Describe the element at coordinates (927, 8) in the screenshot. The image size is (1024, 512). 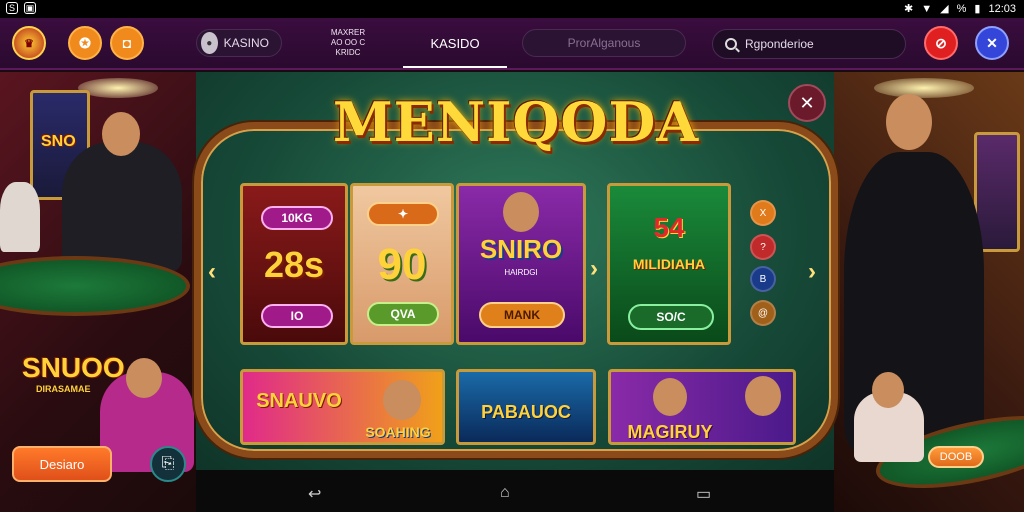
I see `wifi-icon: ▼` at that location.